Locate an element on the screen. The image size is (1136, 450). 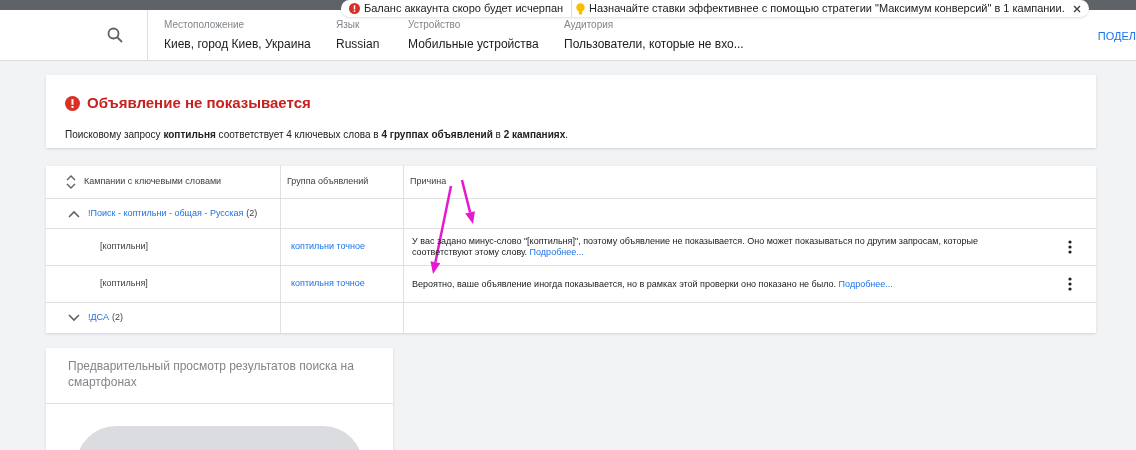
lightbulb-icon is located at coordinates (581, 8).